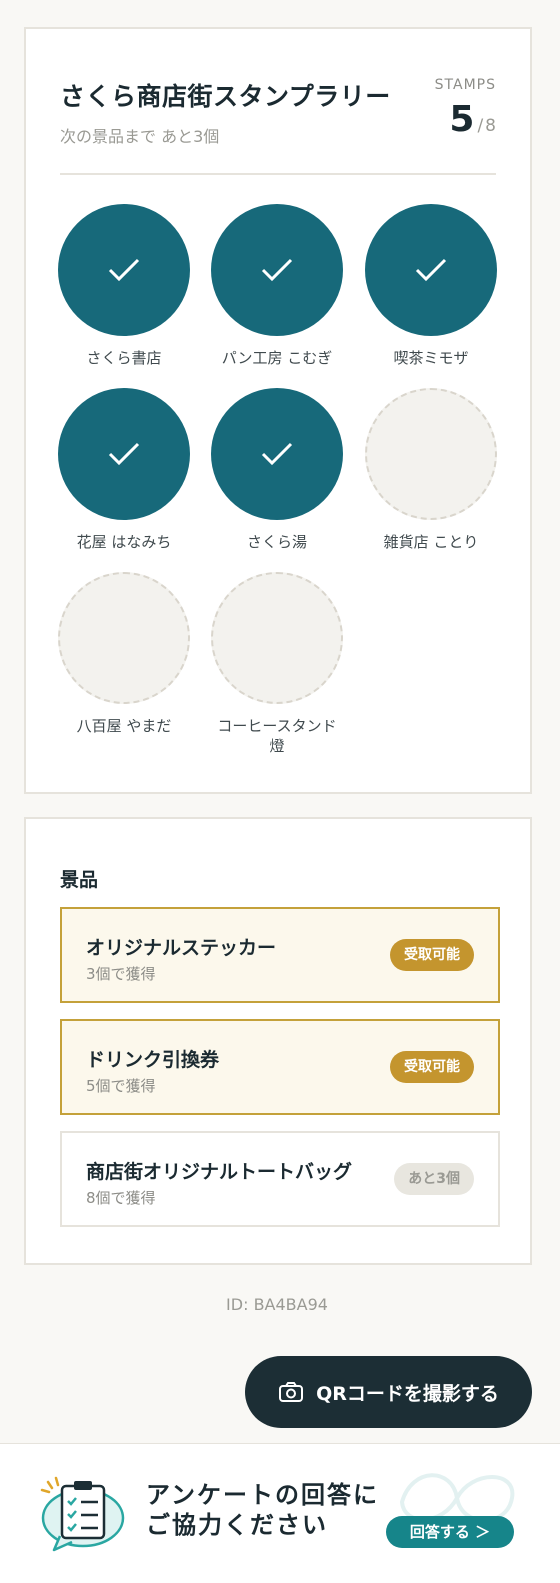 The image size is (560, 1583). Describe the element at coordinates (276, 542) in the screenshot. I see `stamp-name: さくら湯` at that location.